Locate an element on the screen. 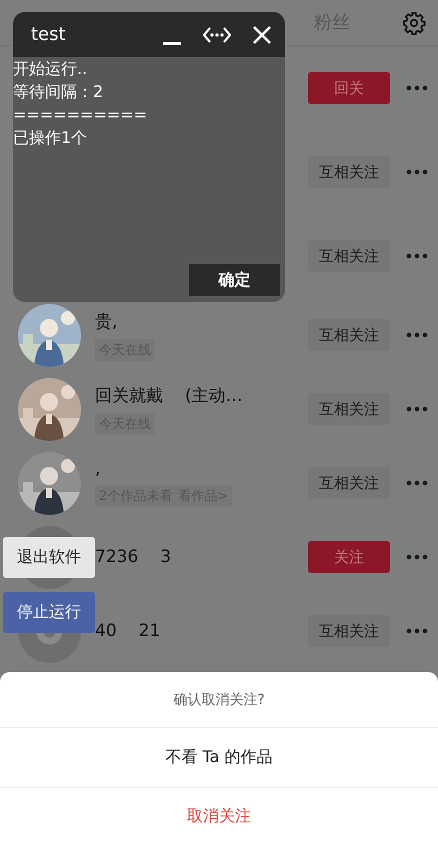 This screenshot has height=846, width=438. confirm-button: 确定 is located at coordinates (234, 280).